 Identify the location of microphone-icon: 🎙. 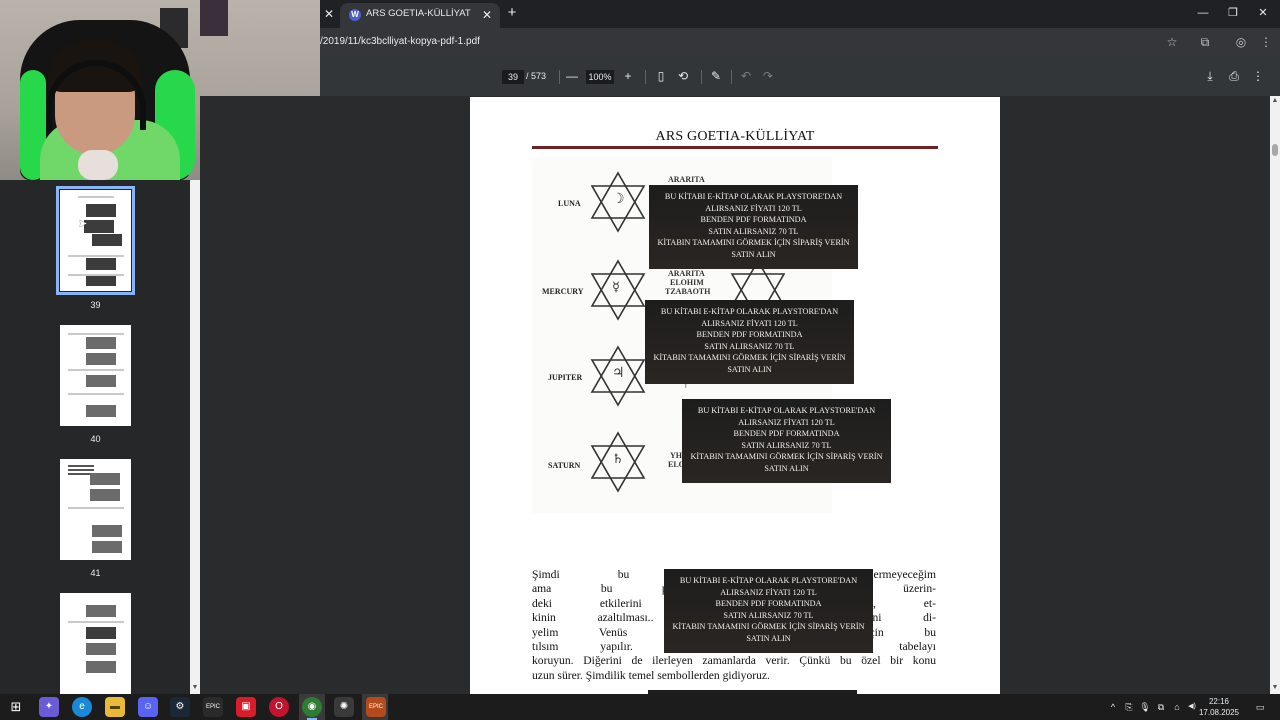
(1145, 707).